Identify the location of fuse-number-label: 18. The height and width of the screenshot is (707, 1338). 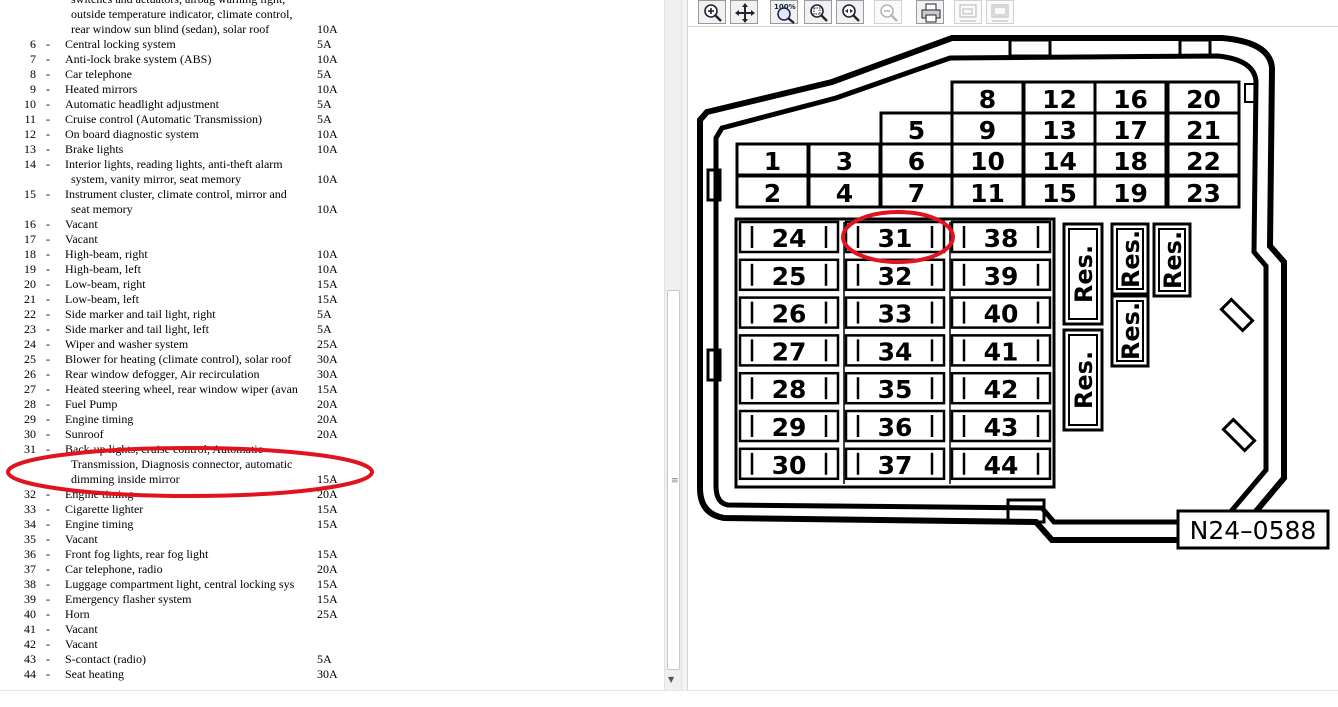
(1130, 161).